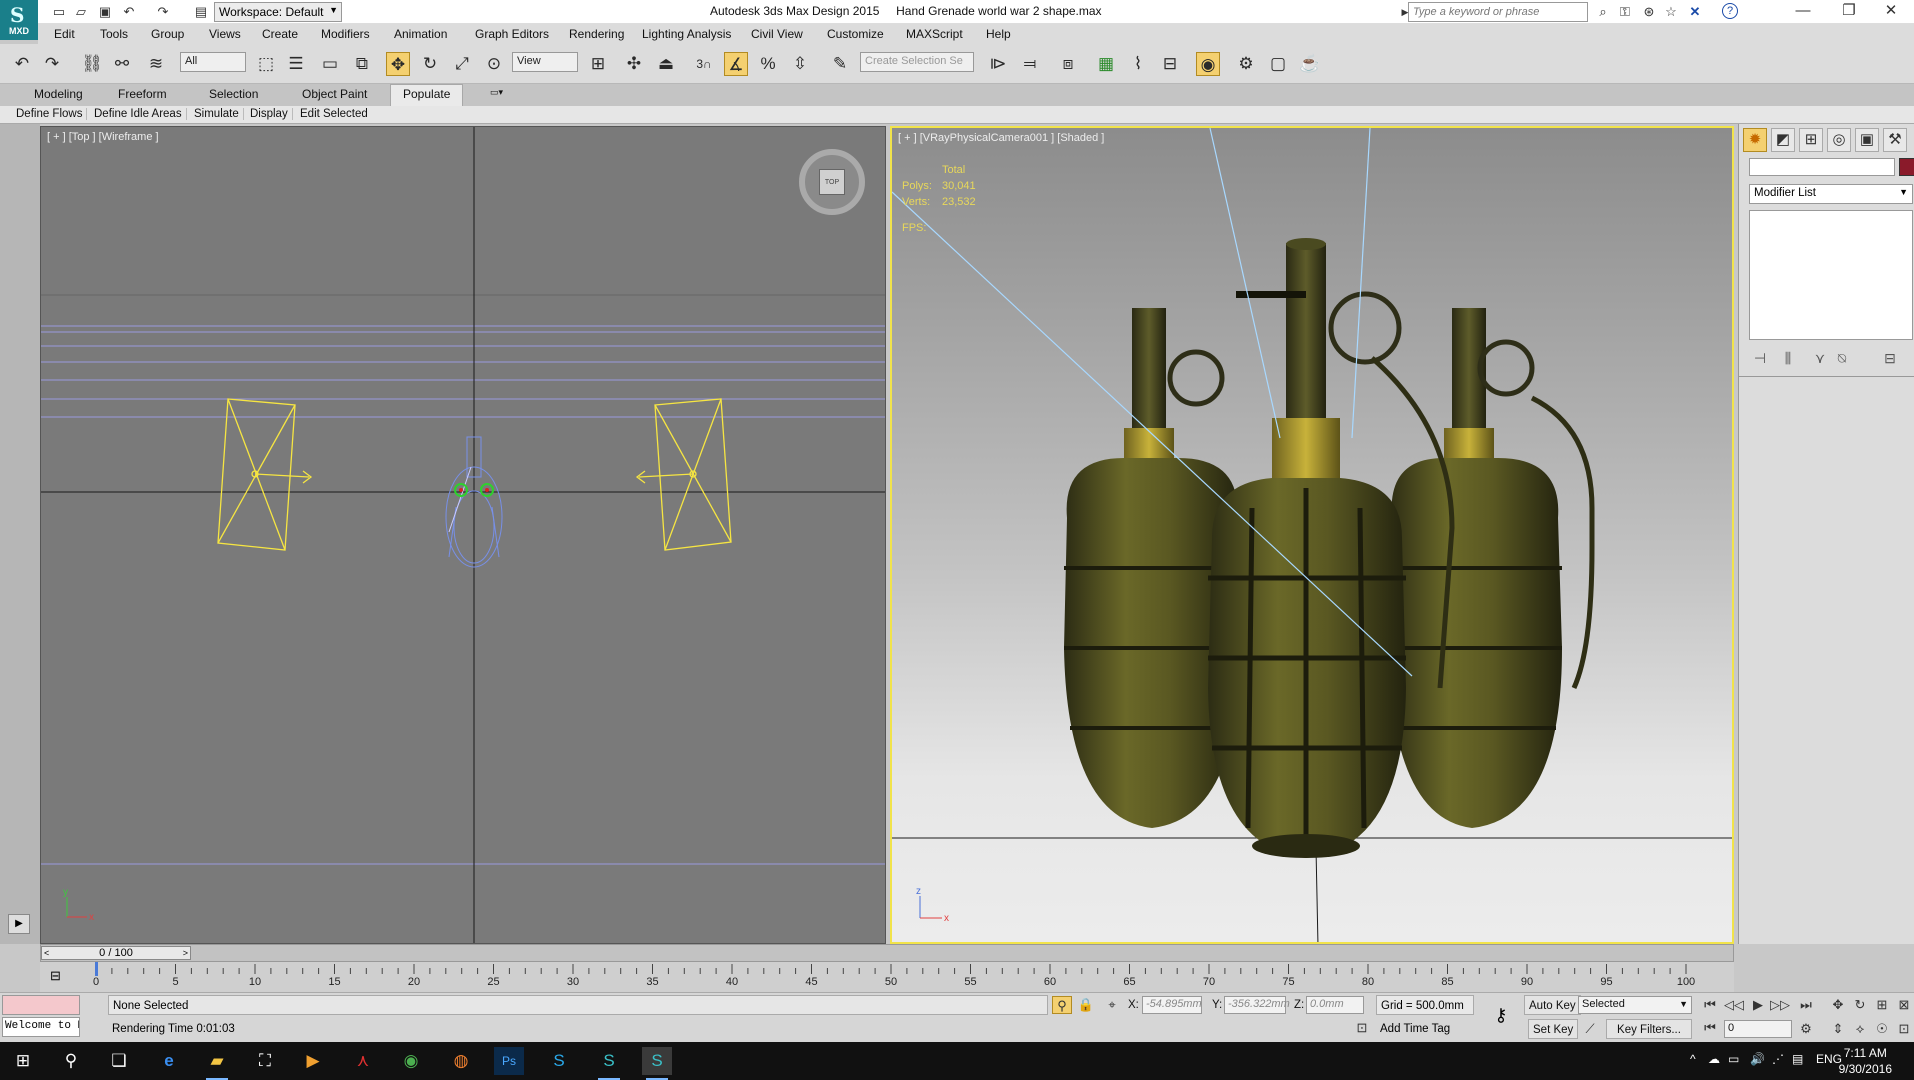  Describe the element at coordinates (269, 114) in the screenshot. I see `display-button: Display` at that location.